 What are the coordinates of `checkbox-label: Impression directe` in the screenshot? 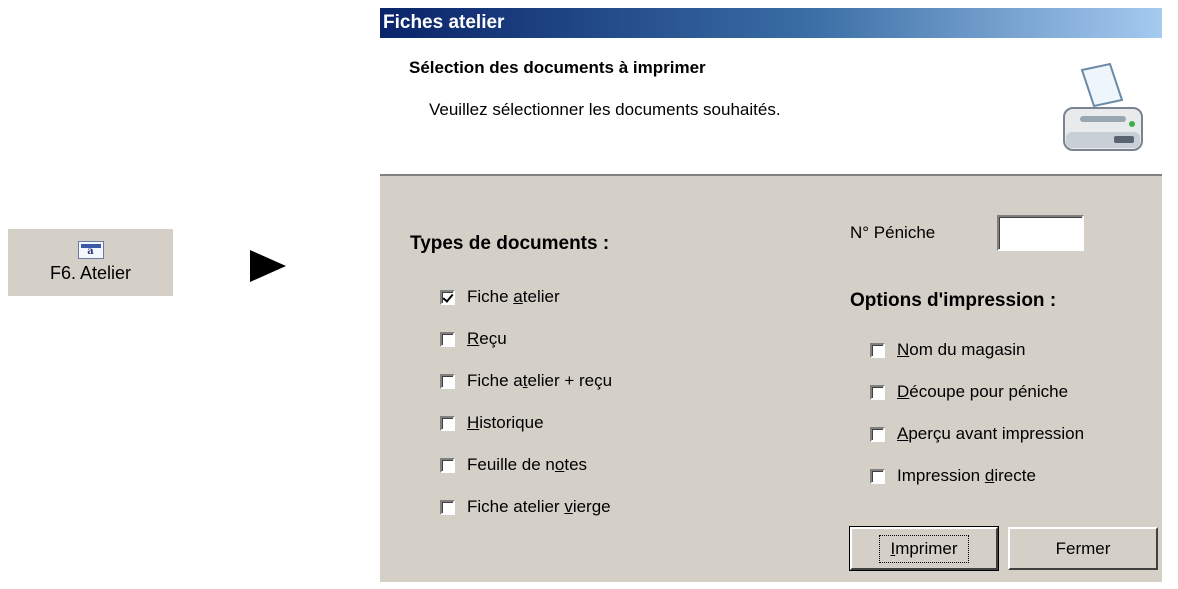 It's located at (966, 475).